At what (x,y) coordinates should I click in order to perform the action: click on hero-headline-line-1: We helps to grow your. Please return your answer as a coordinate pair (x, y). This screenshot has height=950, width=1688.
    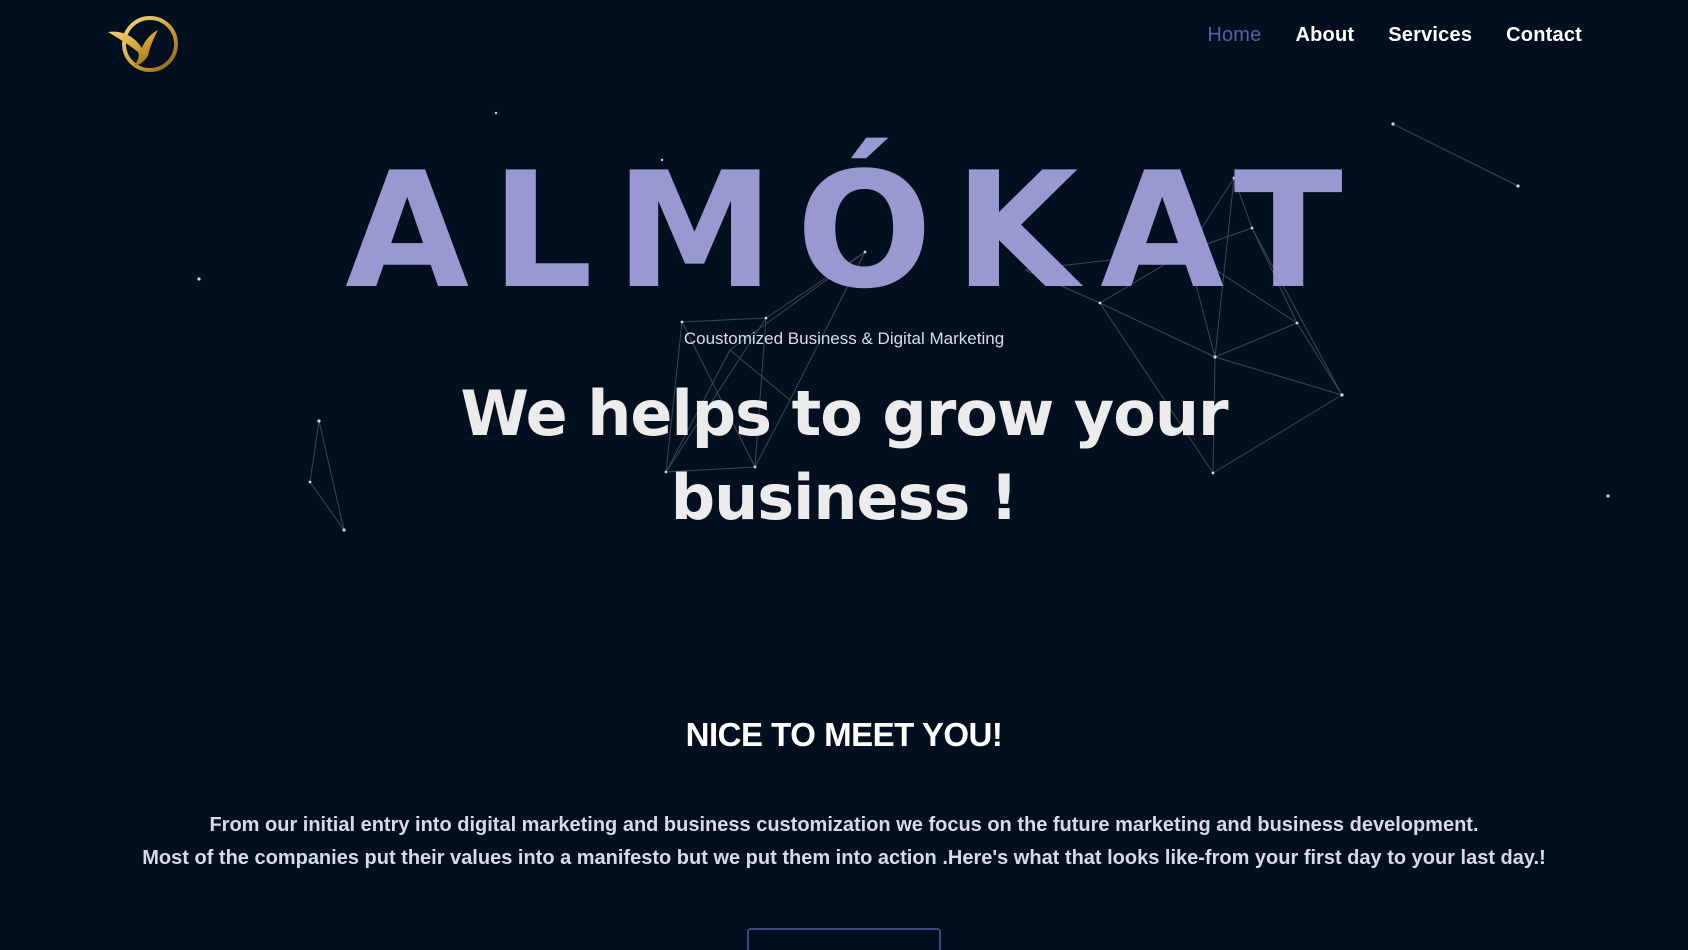
    Looking at the image, I should click on (844, 413).